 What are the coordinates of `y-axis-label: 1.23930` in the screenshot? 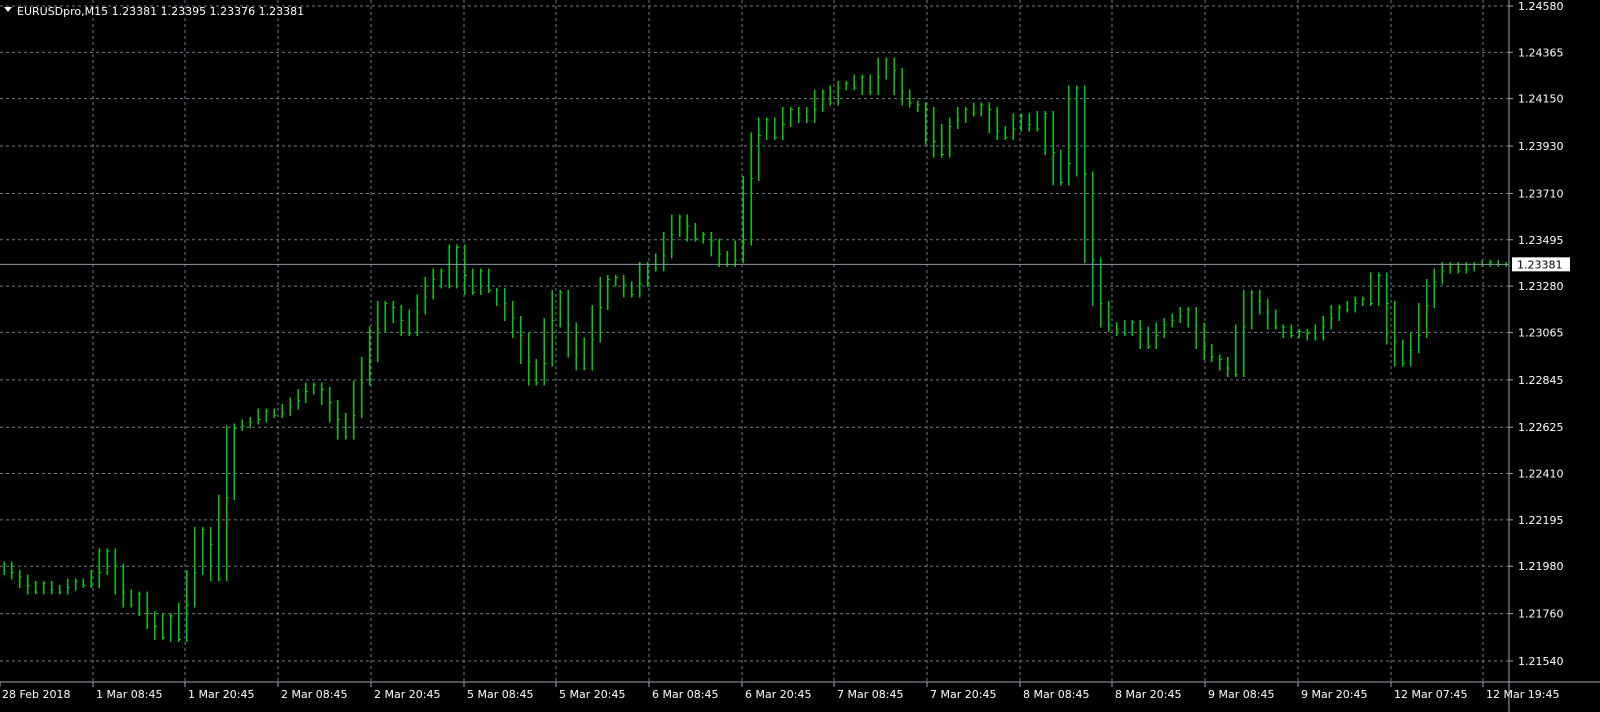 It's located at (1541, 146).